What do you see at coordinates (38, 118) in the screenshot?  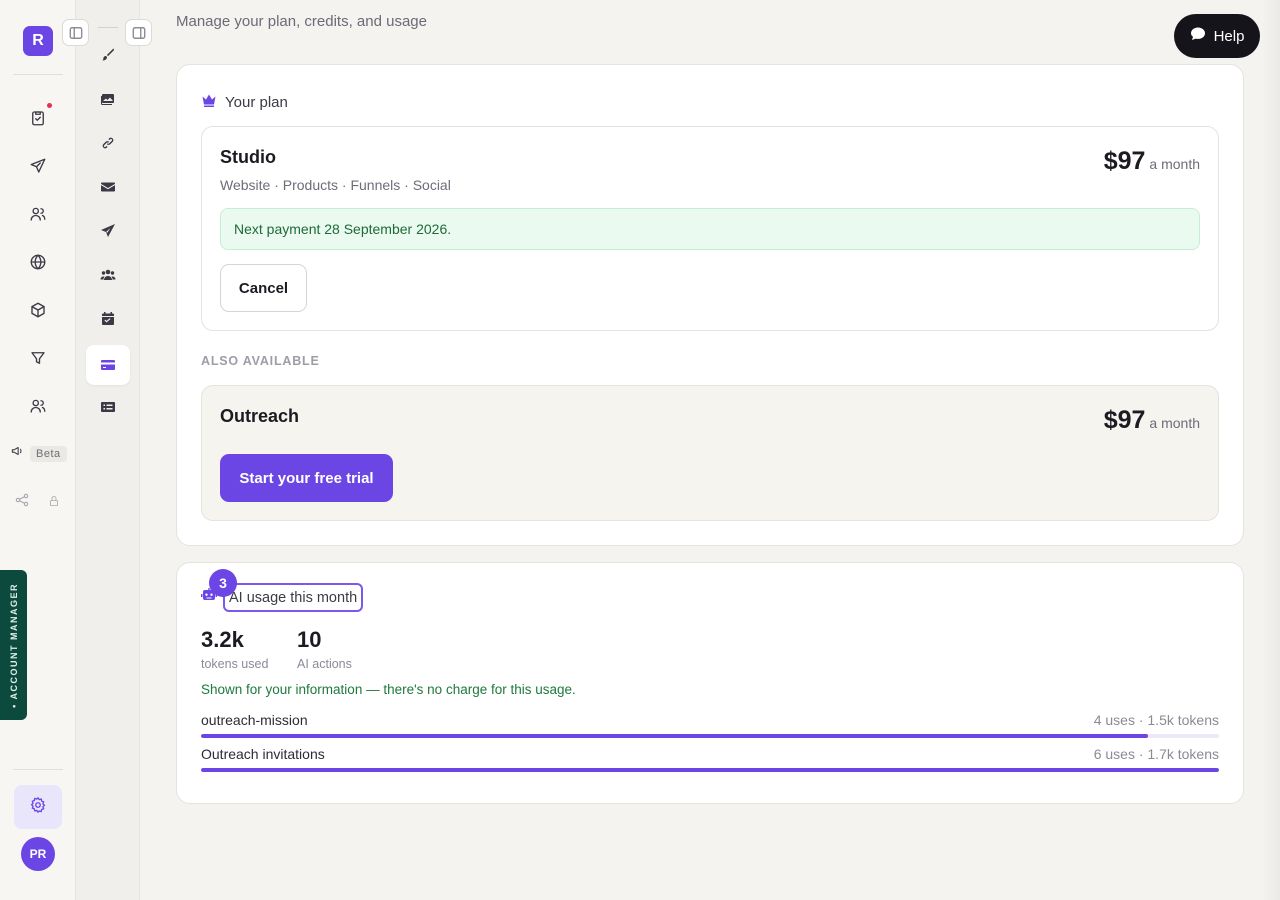 I see `tasks-icon` at bounding box center [38, 118].